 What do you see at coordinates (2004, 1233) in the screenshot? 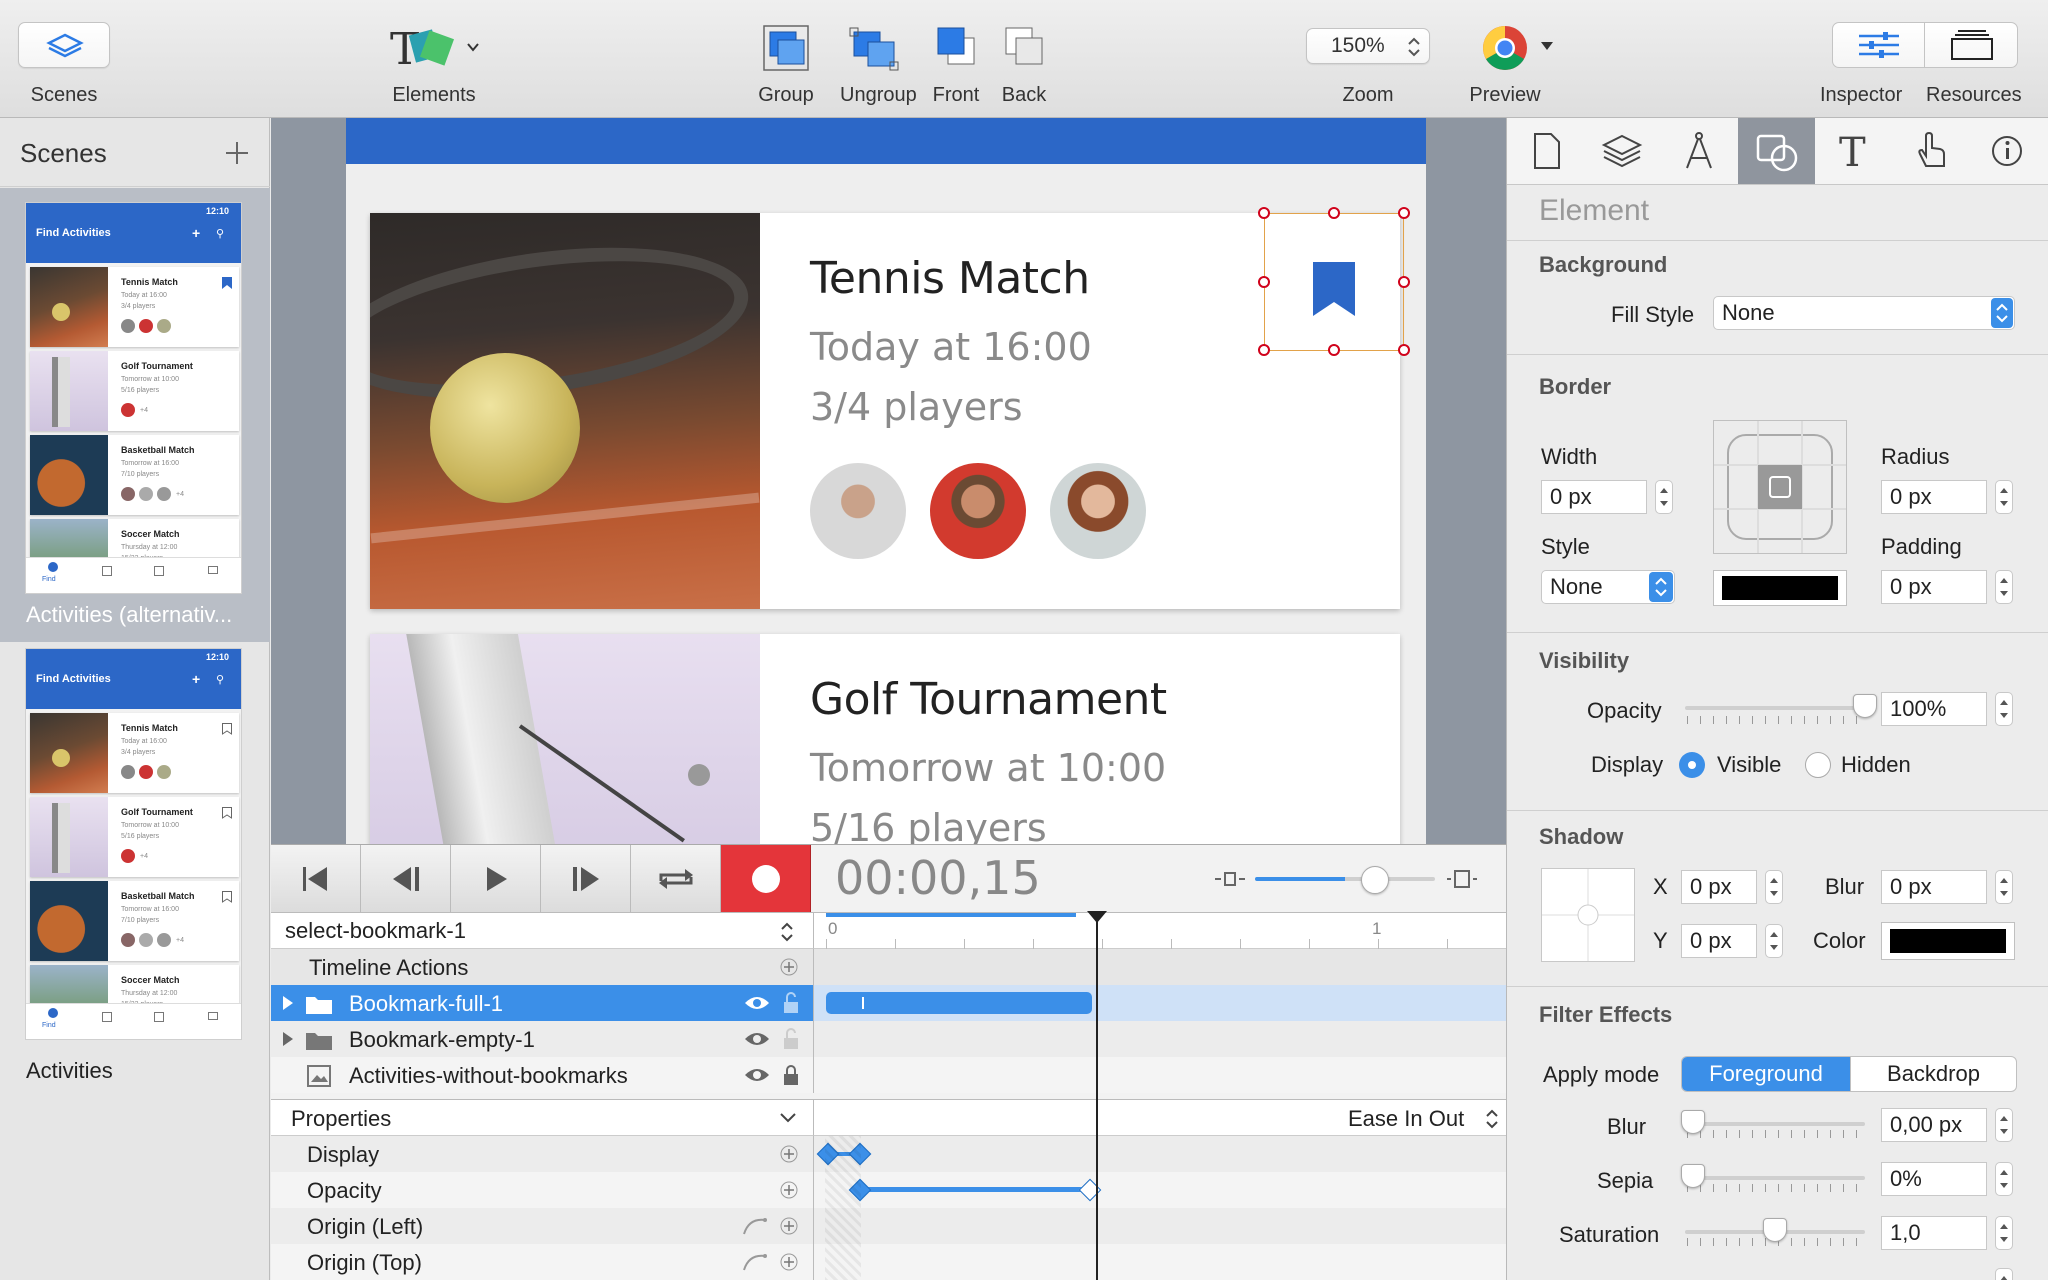
I see `saturation-stepper` at bounding box center [2004, 1233].